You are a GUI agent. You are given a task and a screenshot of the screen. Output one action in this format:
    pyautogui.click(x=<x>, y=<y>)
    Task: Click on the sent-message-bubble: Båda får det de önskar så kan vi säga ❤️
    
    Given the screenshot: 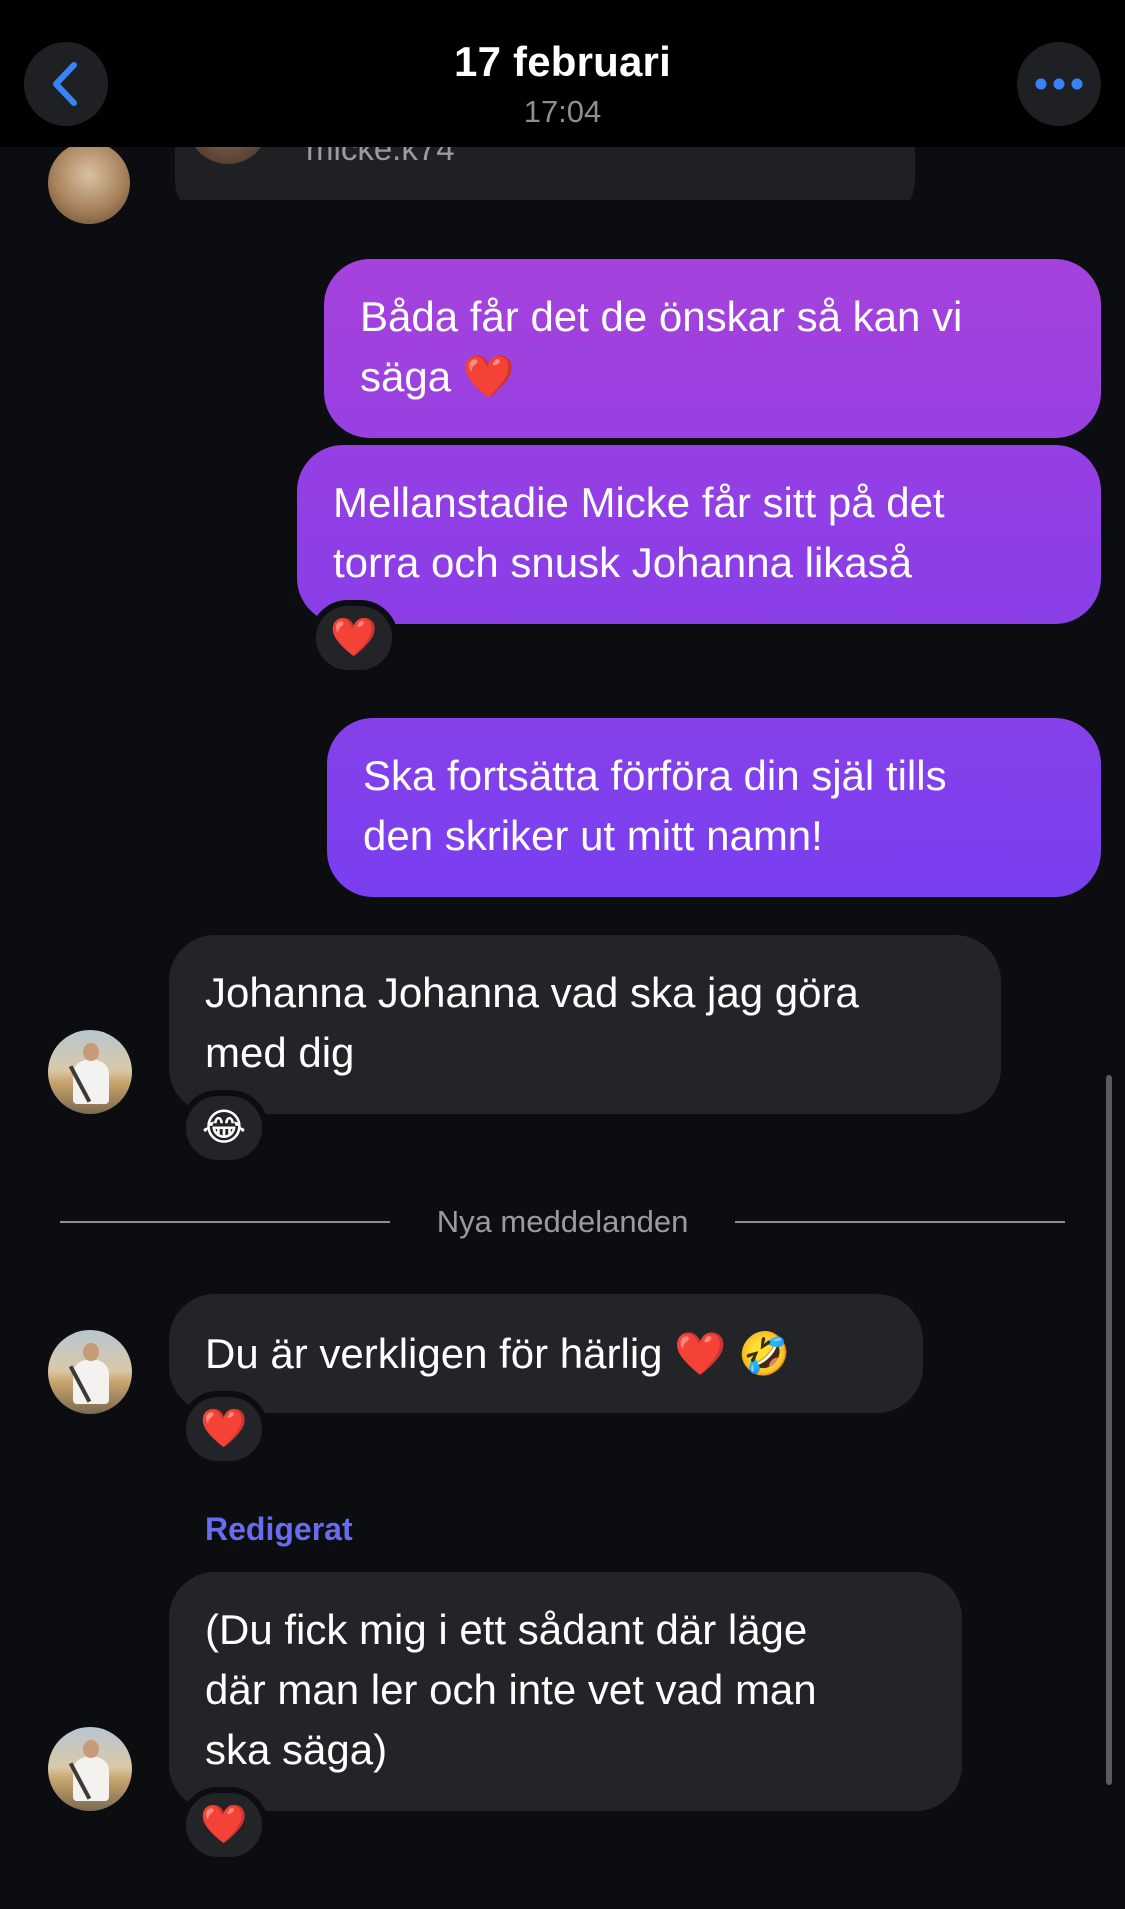 What is the action you would take?
    pyautogui.click(x=712, y=348)
    